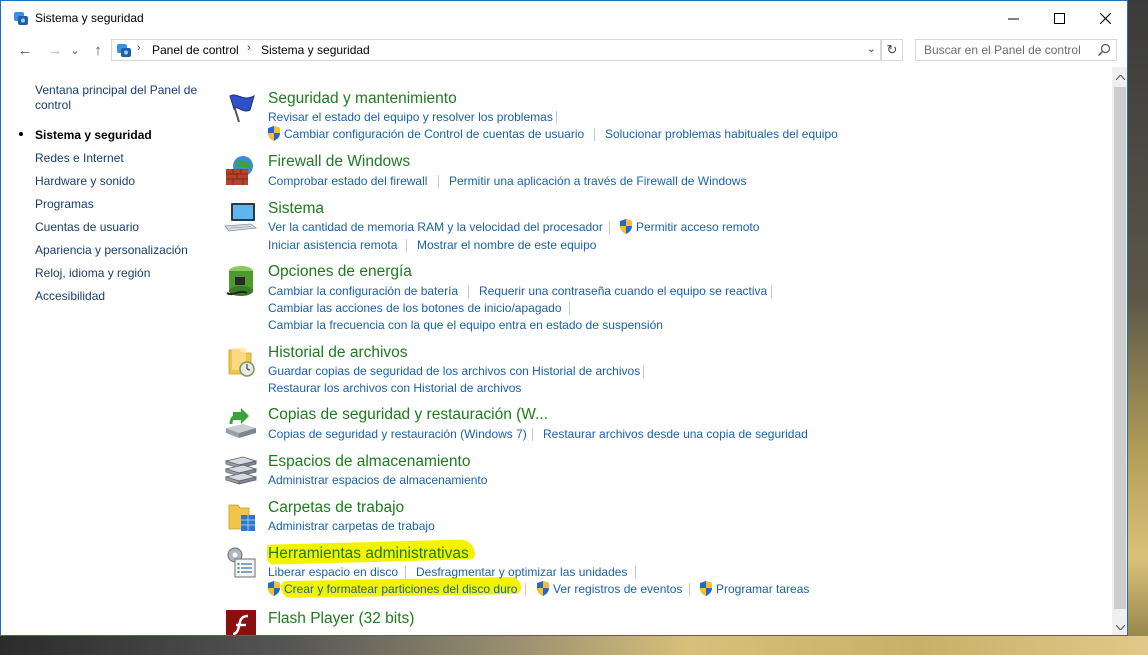 This screenshot has height=655, width=1148. I want to click on sidebar-item-programas: Programas, so click(120, 204).